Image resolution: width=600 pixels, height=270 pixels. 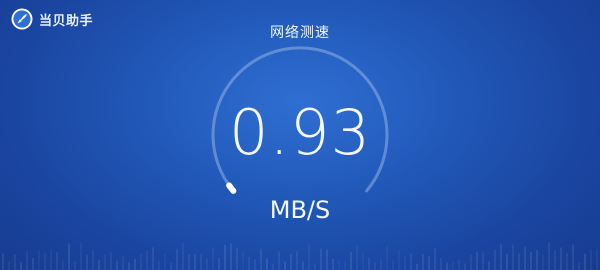 What do you see at coordinates (300, 132) in the screenshot?
I see `speed-value: 0.93` at bounding box center [300, 132].